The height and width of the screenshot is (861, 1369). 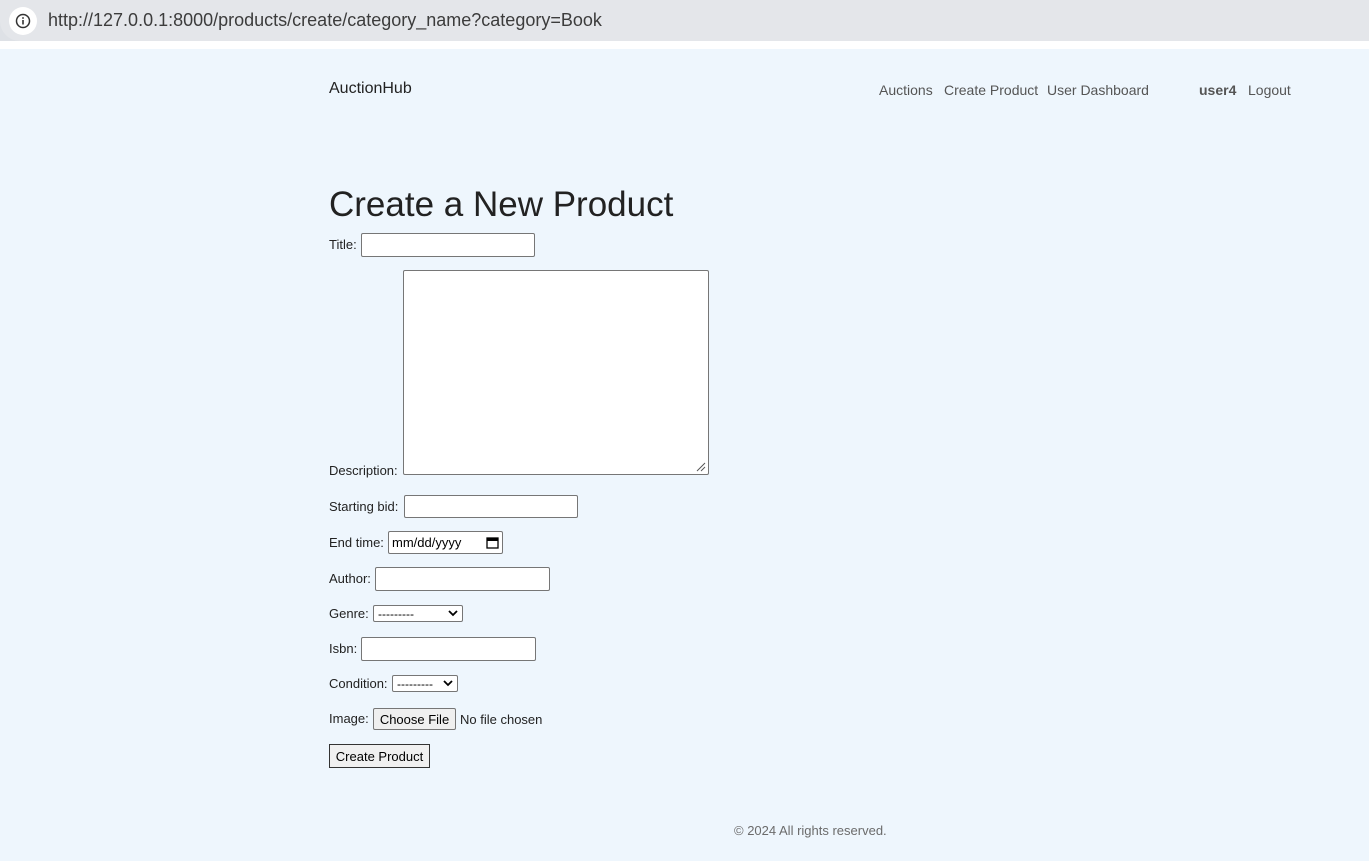 What do you see at coordinates (684, 45) in the screenshot?
I see `toolbar-divider` at bounding box center [684, 45].